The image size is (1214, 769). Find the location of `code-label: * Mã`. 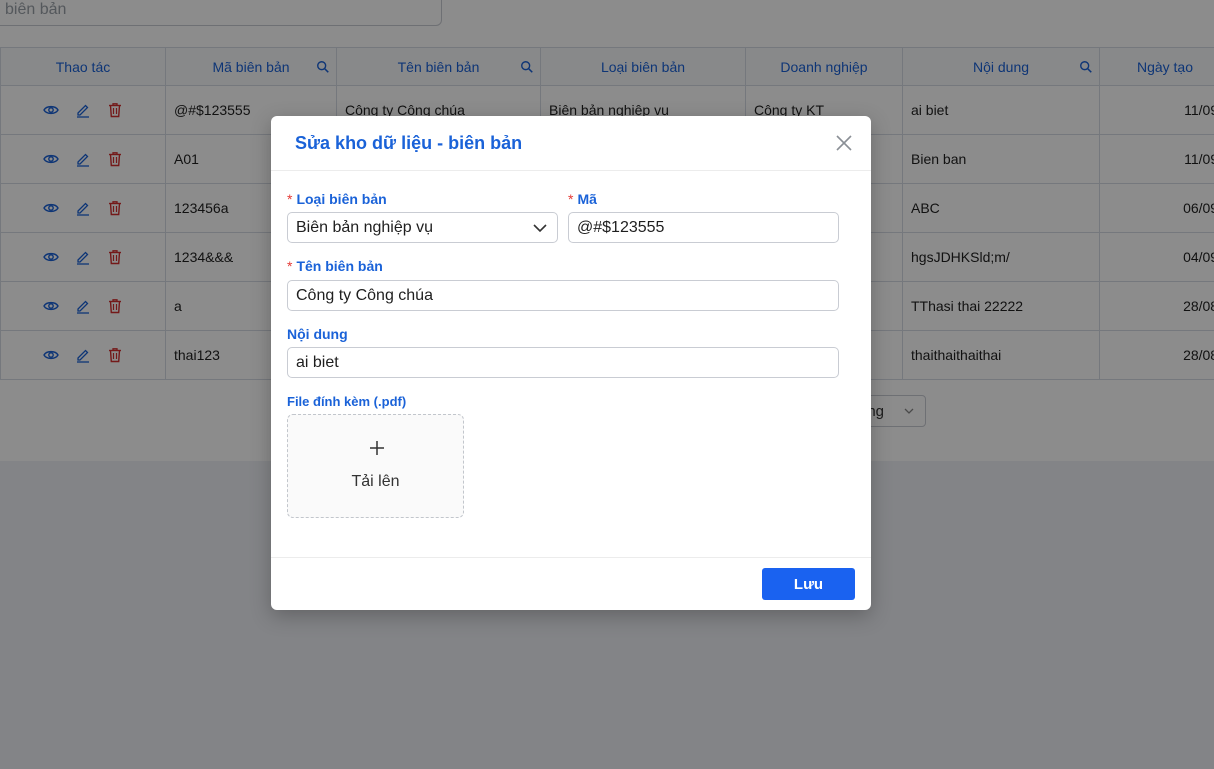

code-label: * Mã is located at coordinates (582, 199).